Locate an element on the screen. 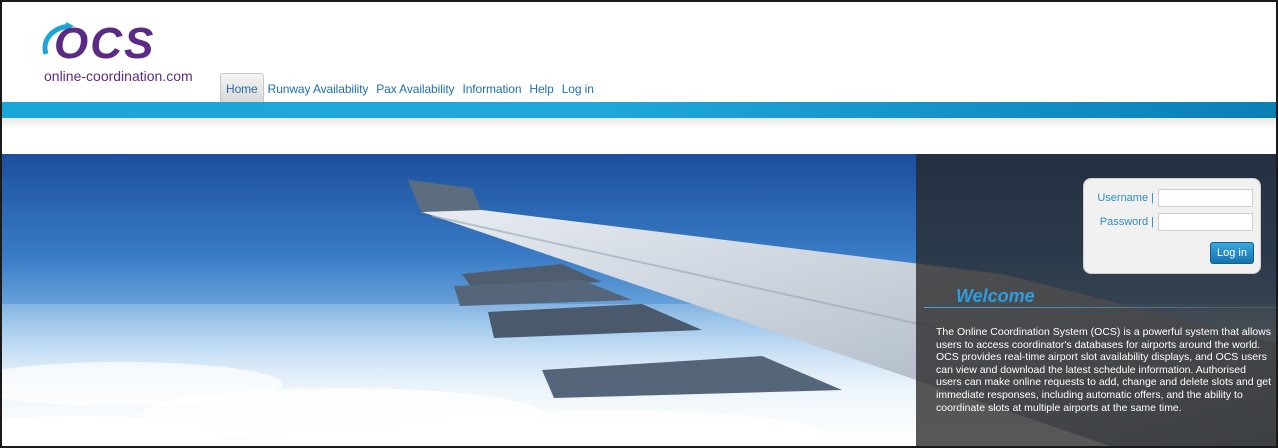 Image resolution: width=1278 pixels, height=448 pixels. nav-help: Help is located at coordinates (541, 92).